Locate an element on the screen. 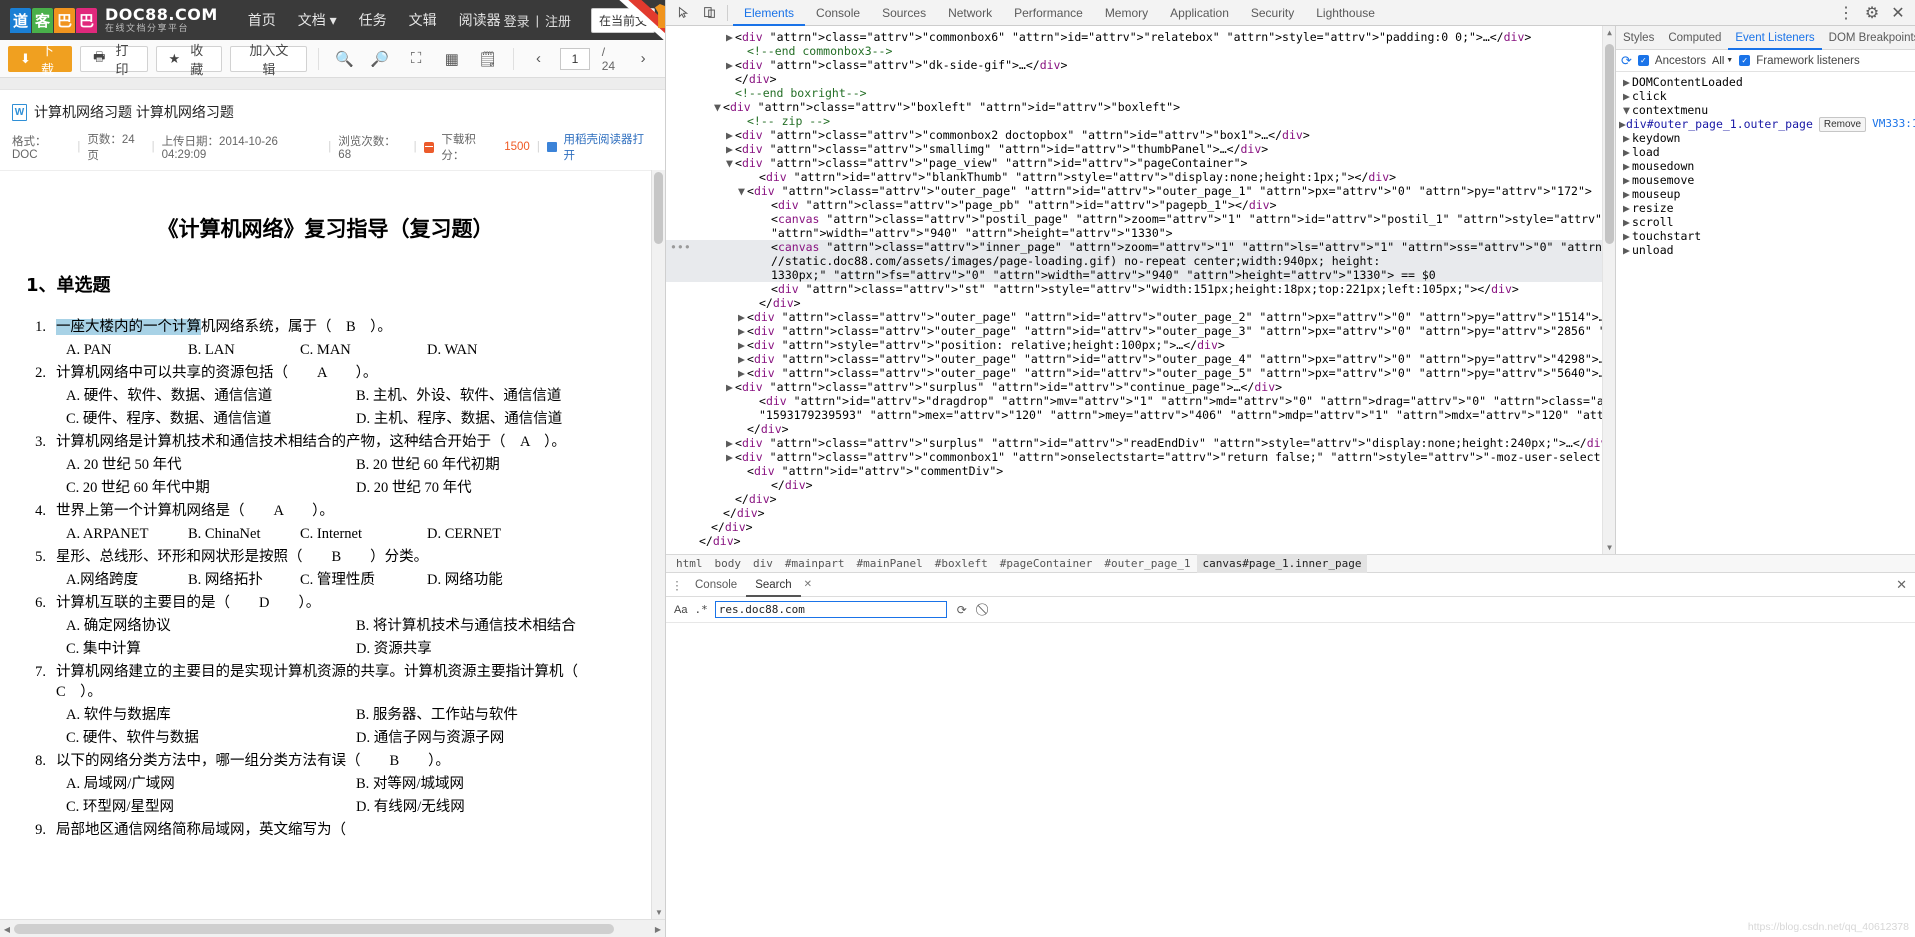  framework-listeners-checkbox: ✓ is located at coordinates (1745, 60).